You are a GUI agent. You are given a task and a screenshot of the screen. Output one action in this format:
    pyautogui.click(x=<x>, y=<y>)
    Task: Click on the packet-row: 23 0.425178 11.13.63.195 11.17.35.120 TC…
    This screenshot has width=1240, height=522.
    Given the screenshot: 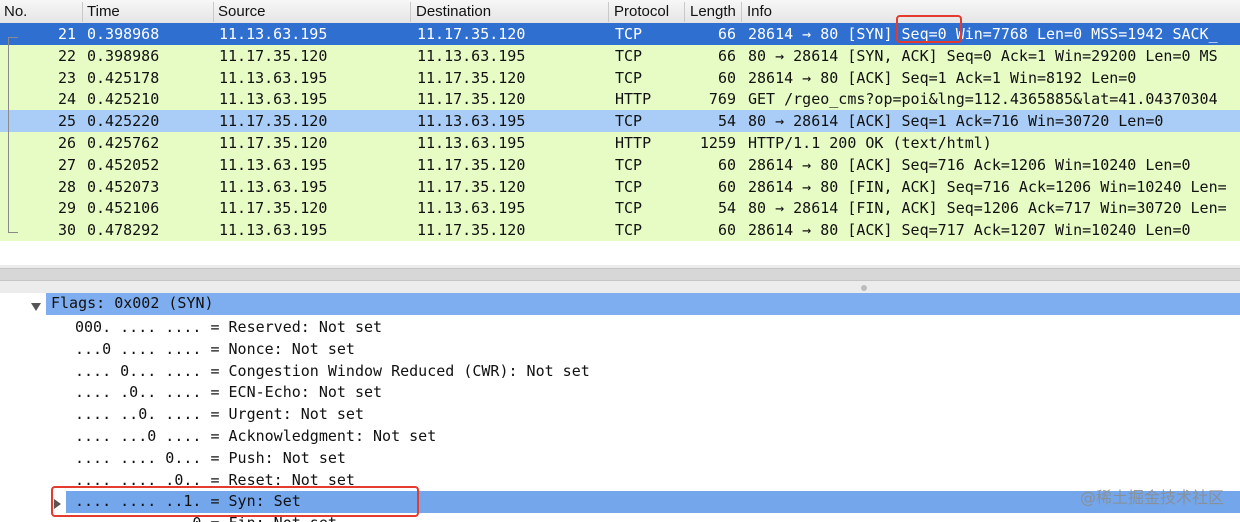 What is the action you would take?
    pyautogui.click(x=620, y=77)
    